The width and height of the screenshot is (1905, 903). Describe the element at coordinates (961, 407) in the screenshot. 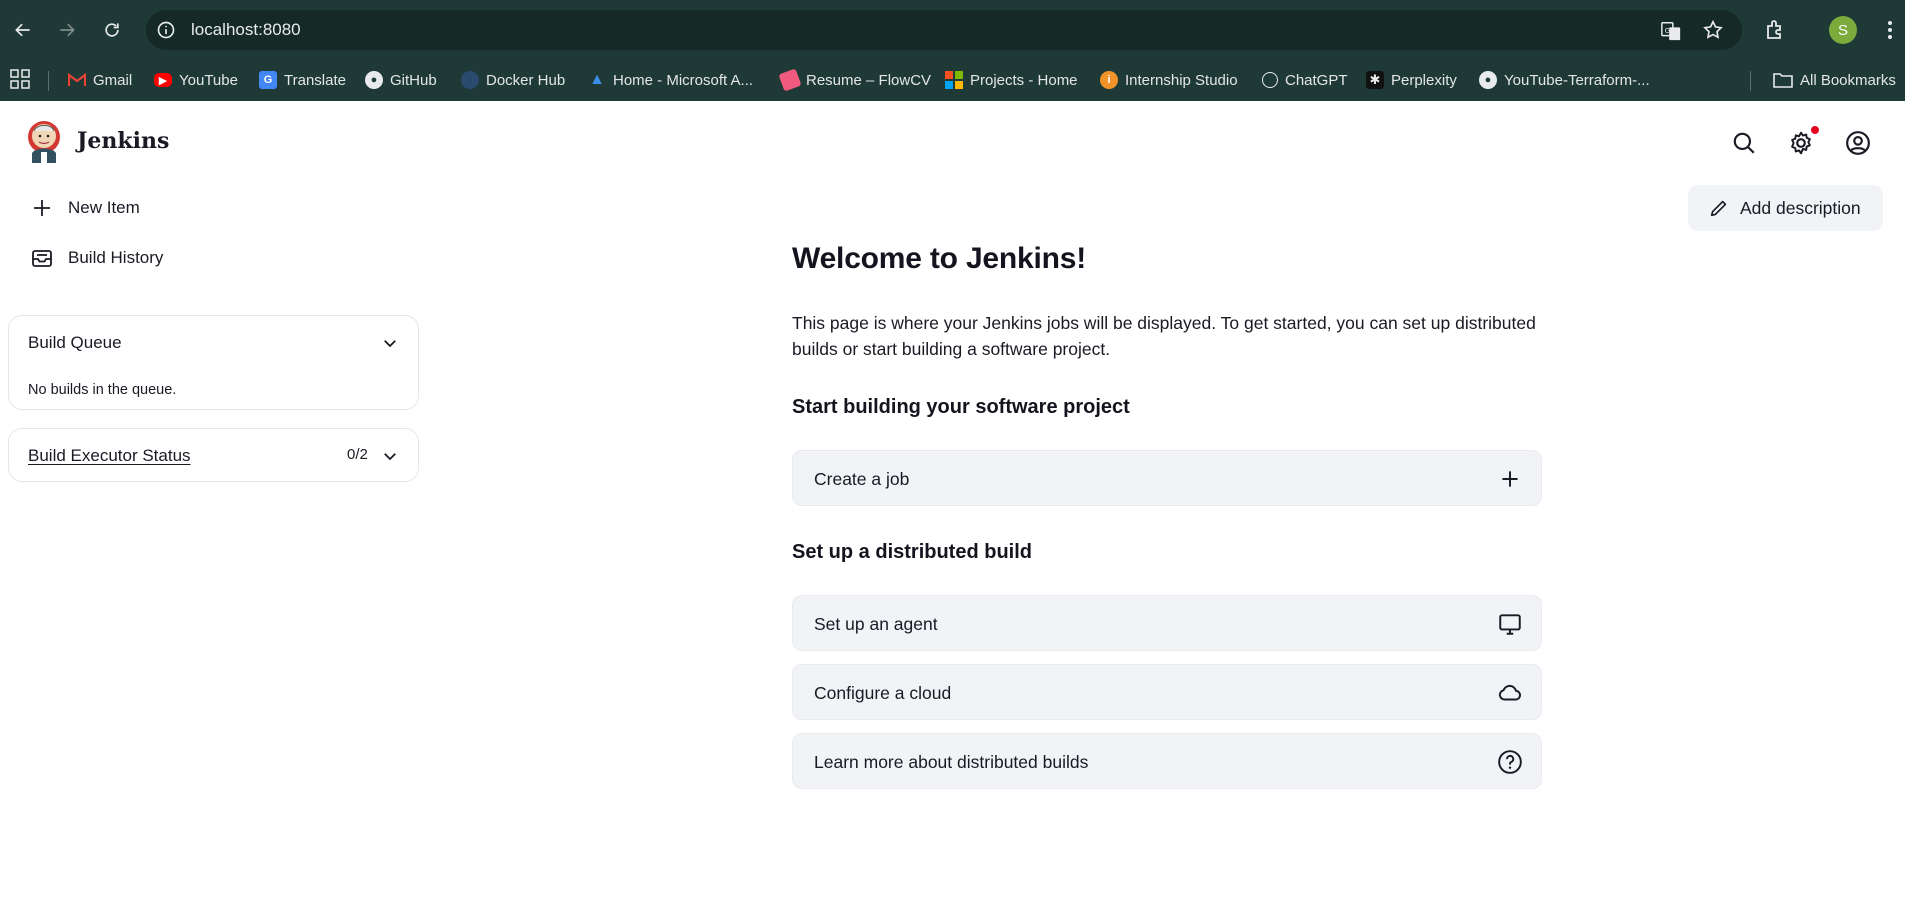

I see `section-title-software: Start building your software project` at that location.